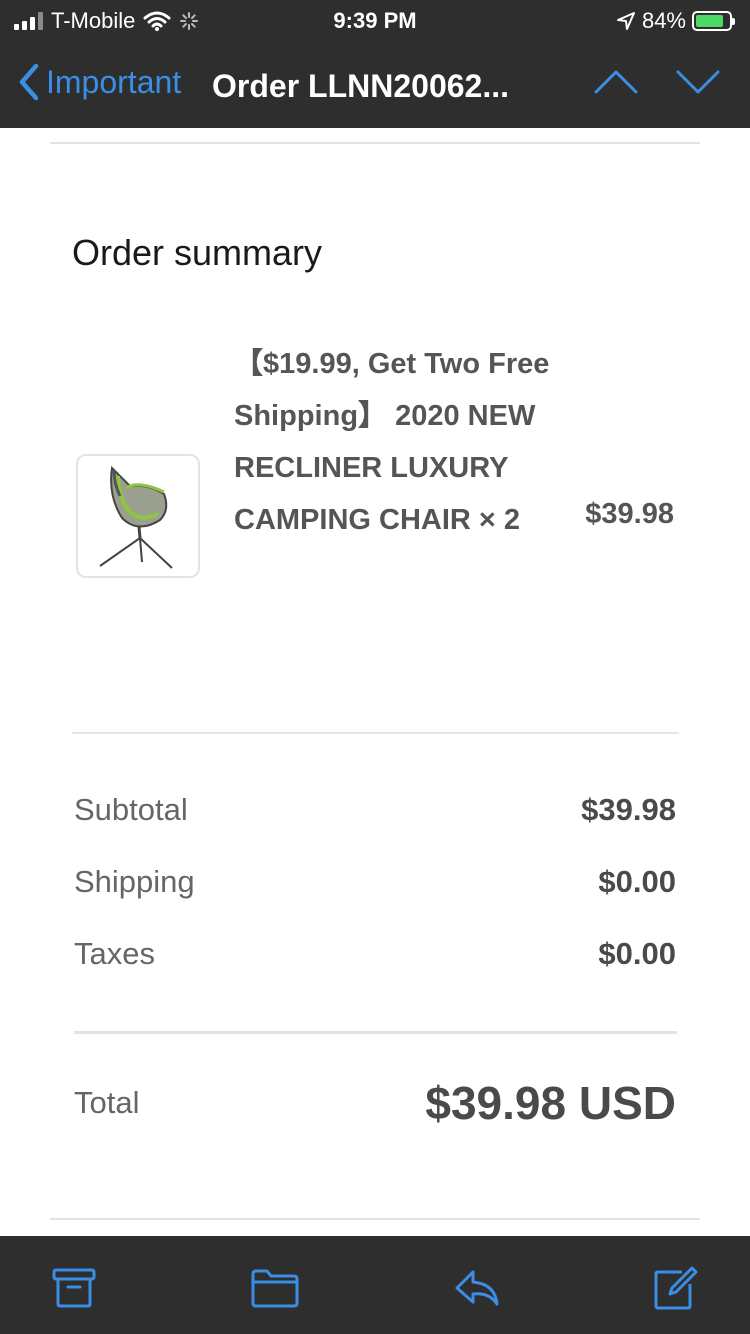 This screenshot has width=750, height=1334. What do you see at coordinates (698, 81) in the screenshot?
I see `chevron-down-icon` at bounding box center [698, 81].